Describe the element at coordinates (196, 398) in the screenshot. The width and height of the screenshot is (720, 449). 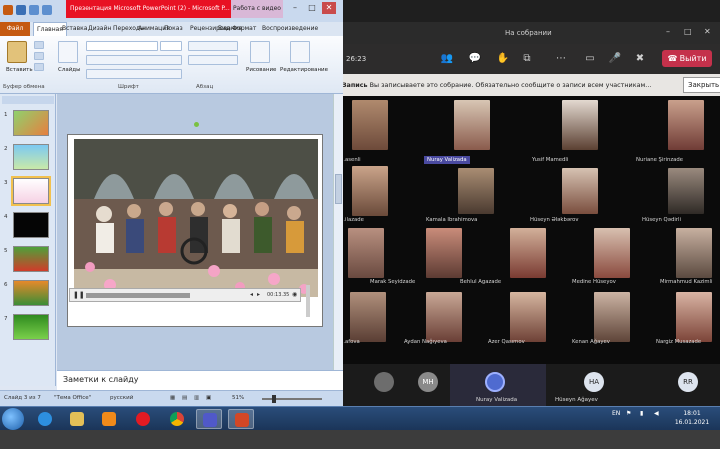
I see `view-reading-icon: ▥` at that location.